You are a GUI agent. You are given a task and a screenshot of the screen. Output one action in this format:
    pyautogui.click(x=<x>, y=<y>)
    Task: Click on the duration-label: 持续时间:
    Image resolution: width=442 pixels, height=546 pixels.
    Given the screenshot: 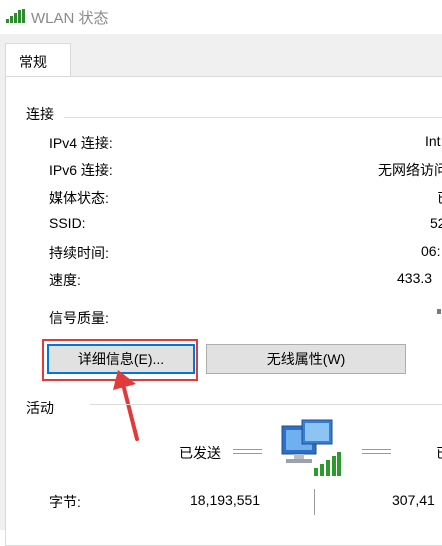 What is the action you would take?
    pyautogui.click(x=79, y=253)
    